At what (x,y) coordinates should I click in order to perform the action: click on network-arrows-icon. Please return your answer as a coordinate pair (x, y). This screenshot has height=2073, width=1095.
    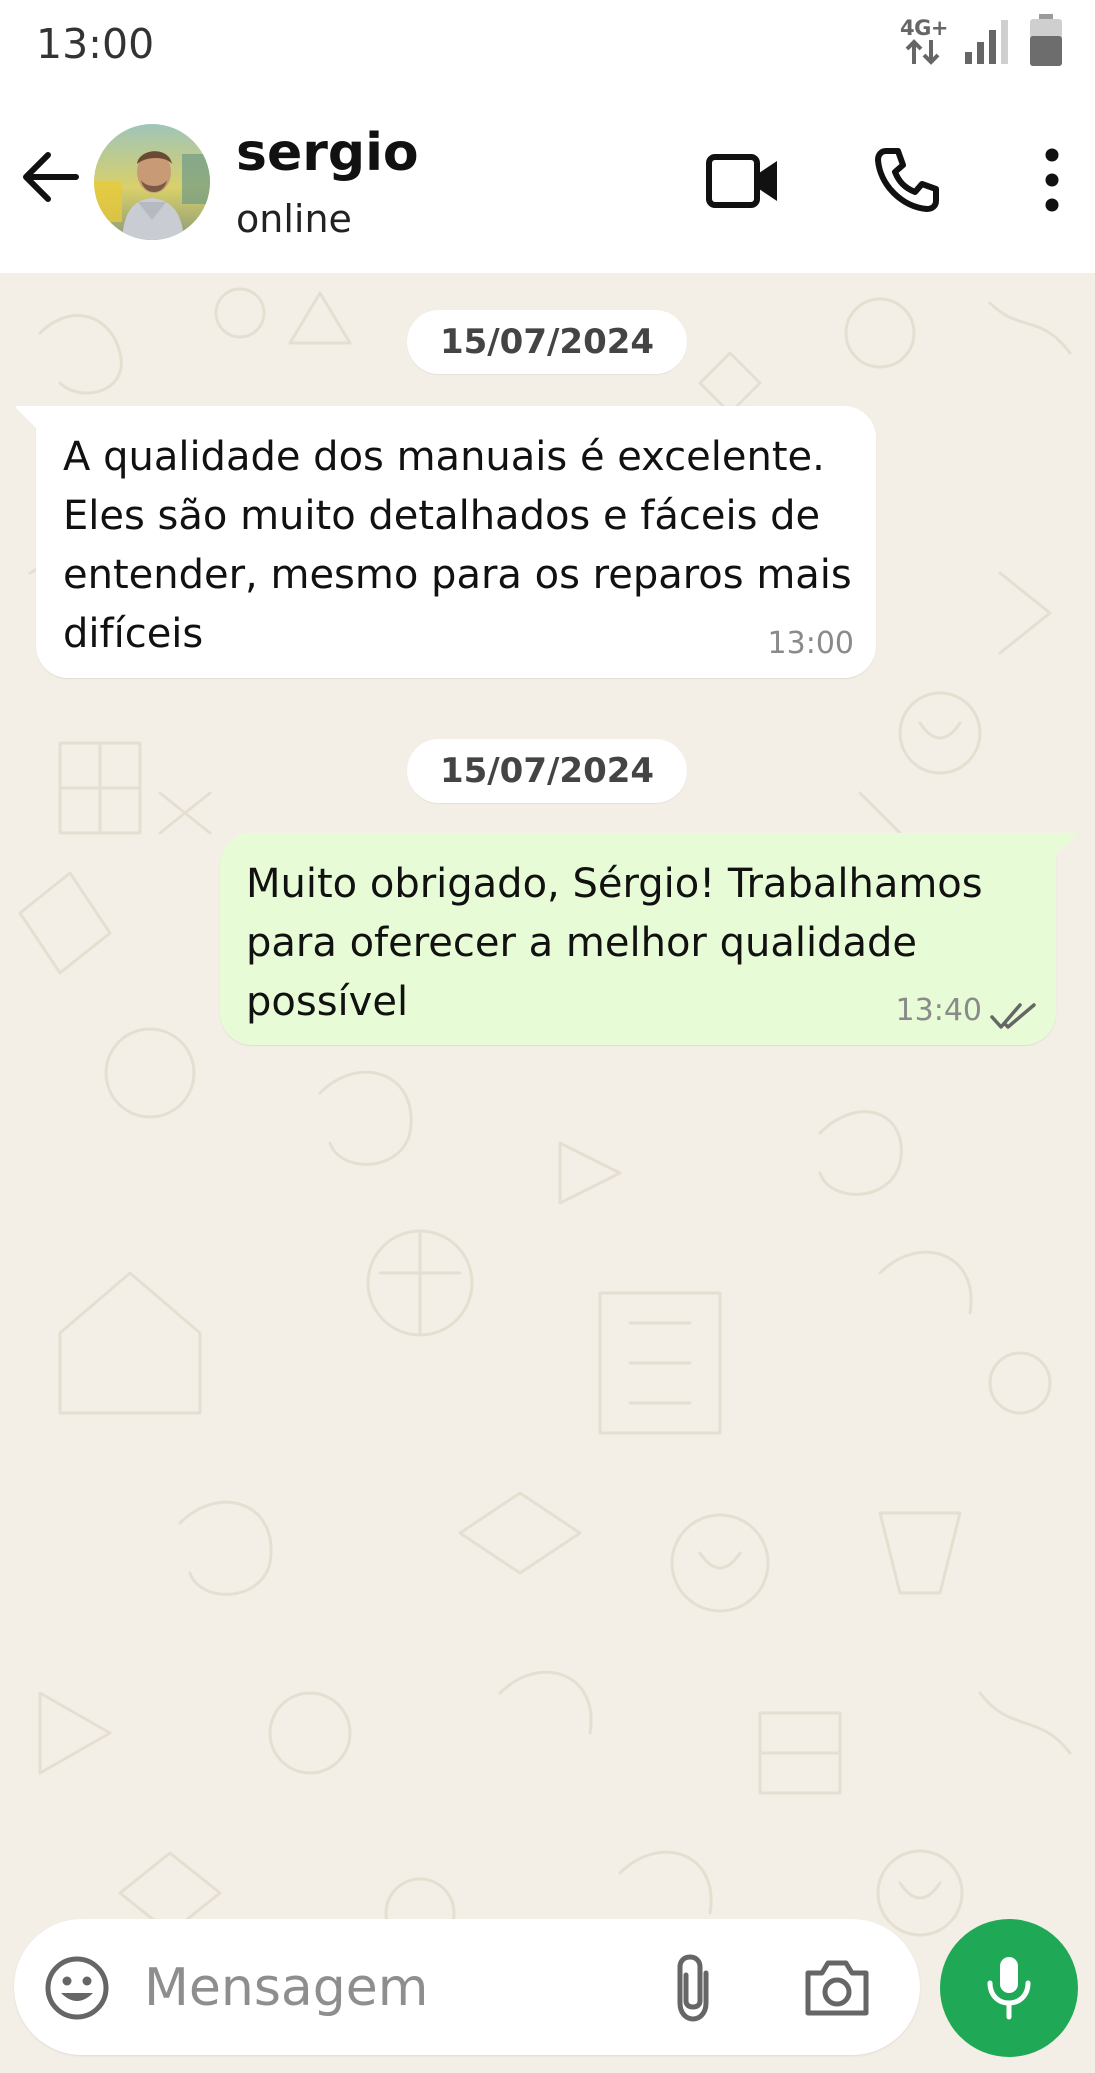
    Looking at the image, I should click on (922, 52).